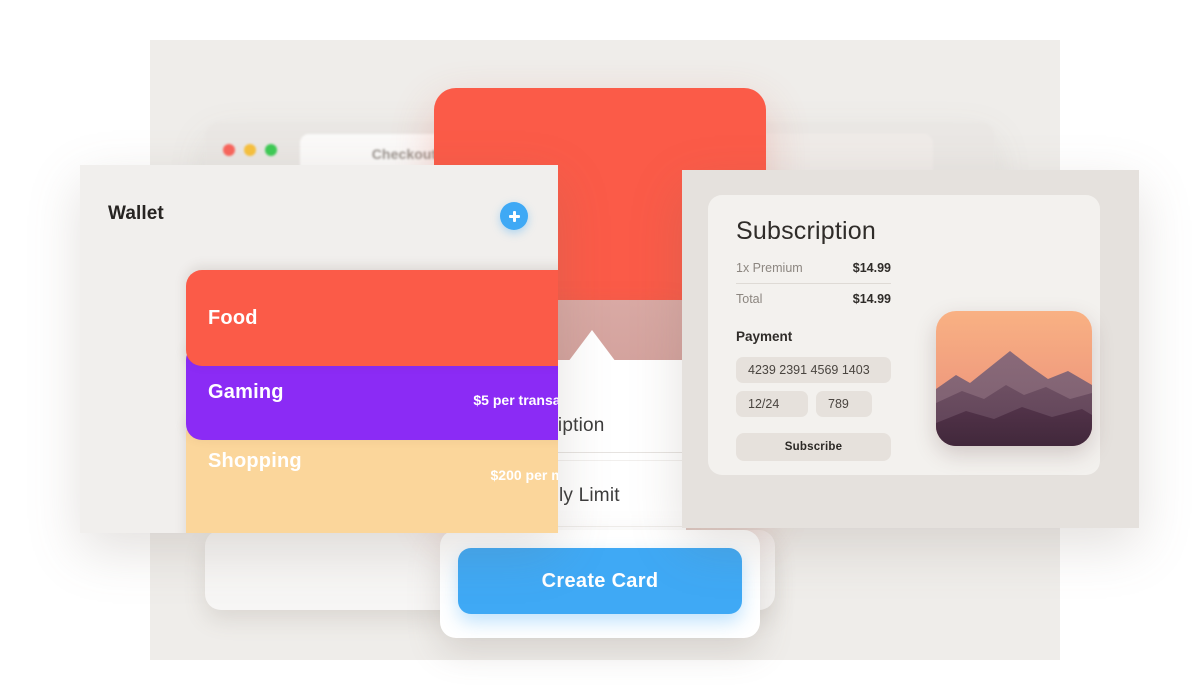 This screenshot has height=700, width=1200. I want to click on add-card-button, so click(514, 216).